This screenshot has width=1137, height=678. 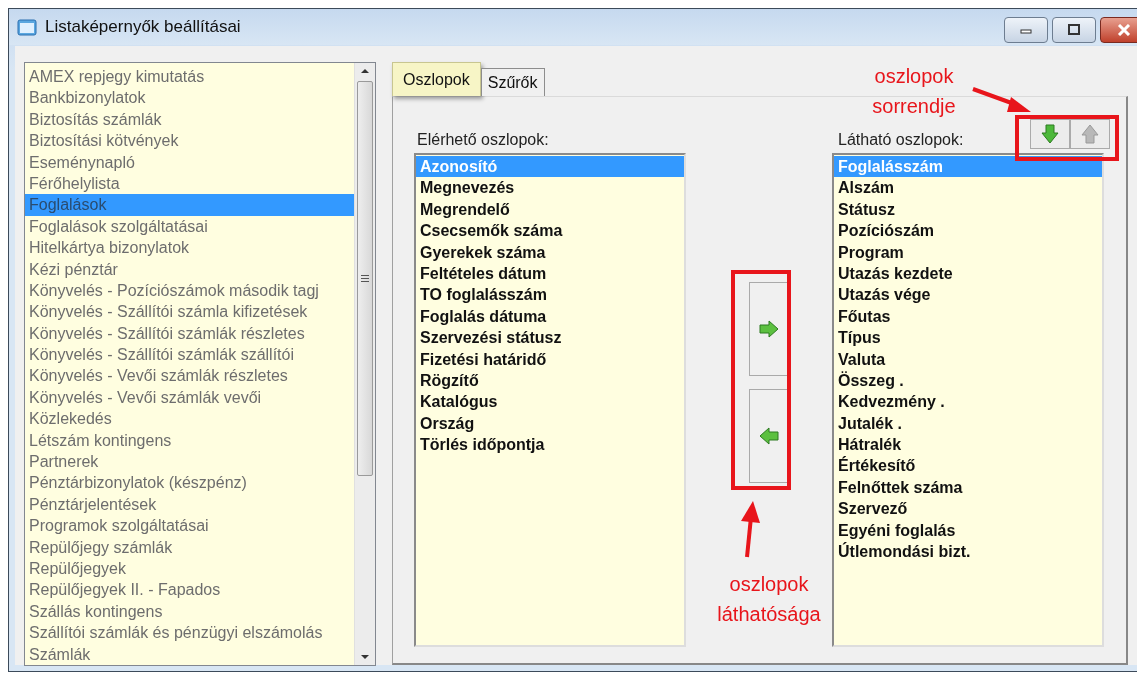 I want to click on list-item: Utazás vége, so click(x=968, y=295).